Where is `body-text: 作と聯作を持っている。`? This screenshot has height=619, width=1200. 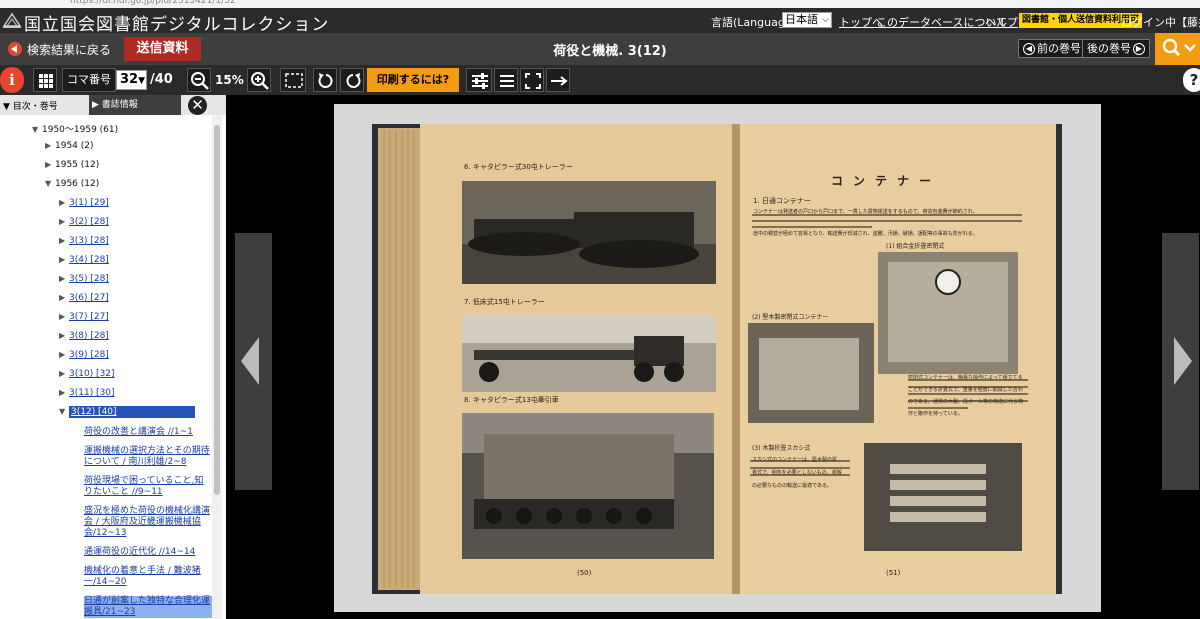
body-text: 作と聯作を持っている。 is located at coordinates (935, 414).